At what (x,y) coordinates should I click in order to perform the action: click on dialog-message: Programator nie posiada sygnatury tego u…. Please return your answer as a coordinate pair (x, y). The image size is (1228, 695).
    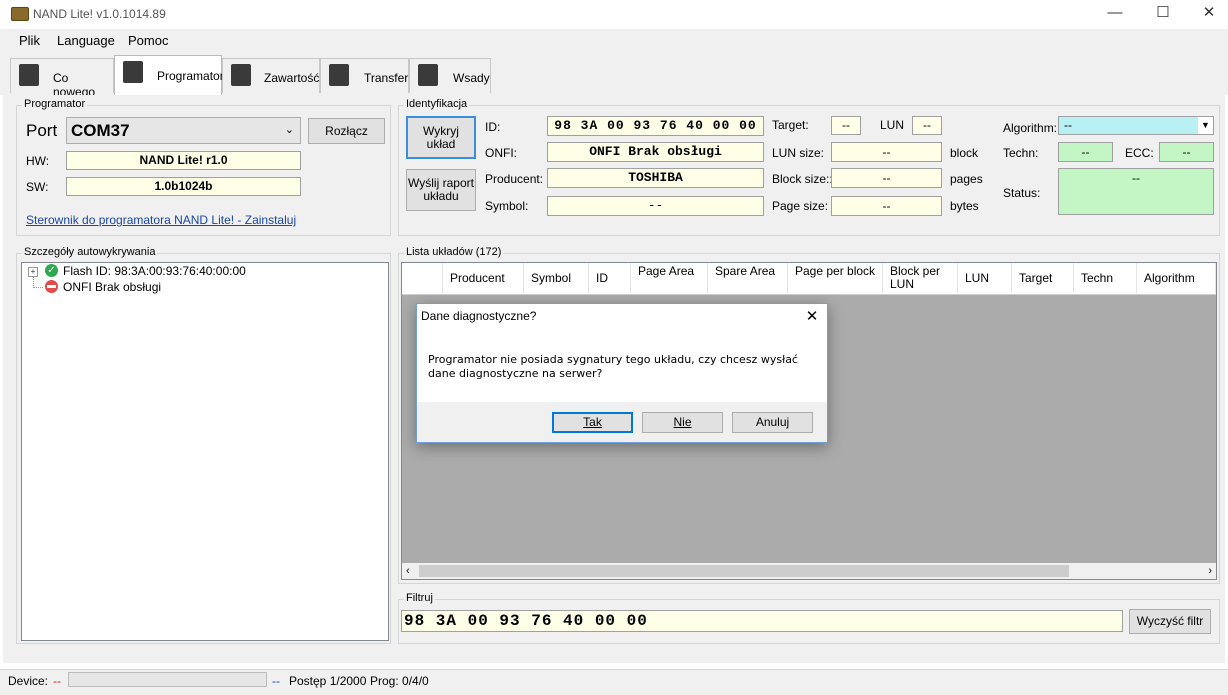
    Looking at the image, I should click on (613, 366).